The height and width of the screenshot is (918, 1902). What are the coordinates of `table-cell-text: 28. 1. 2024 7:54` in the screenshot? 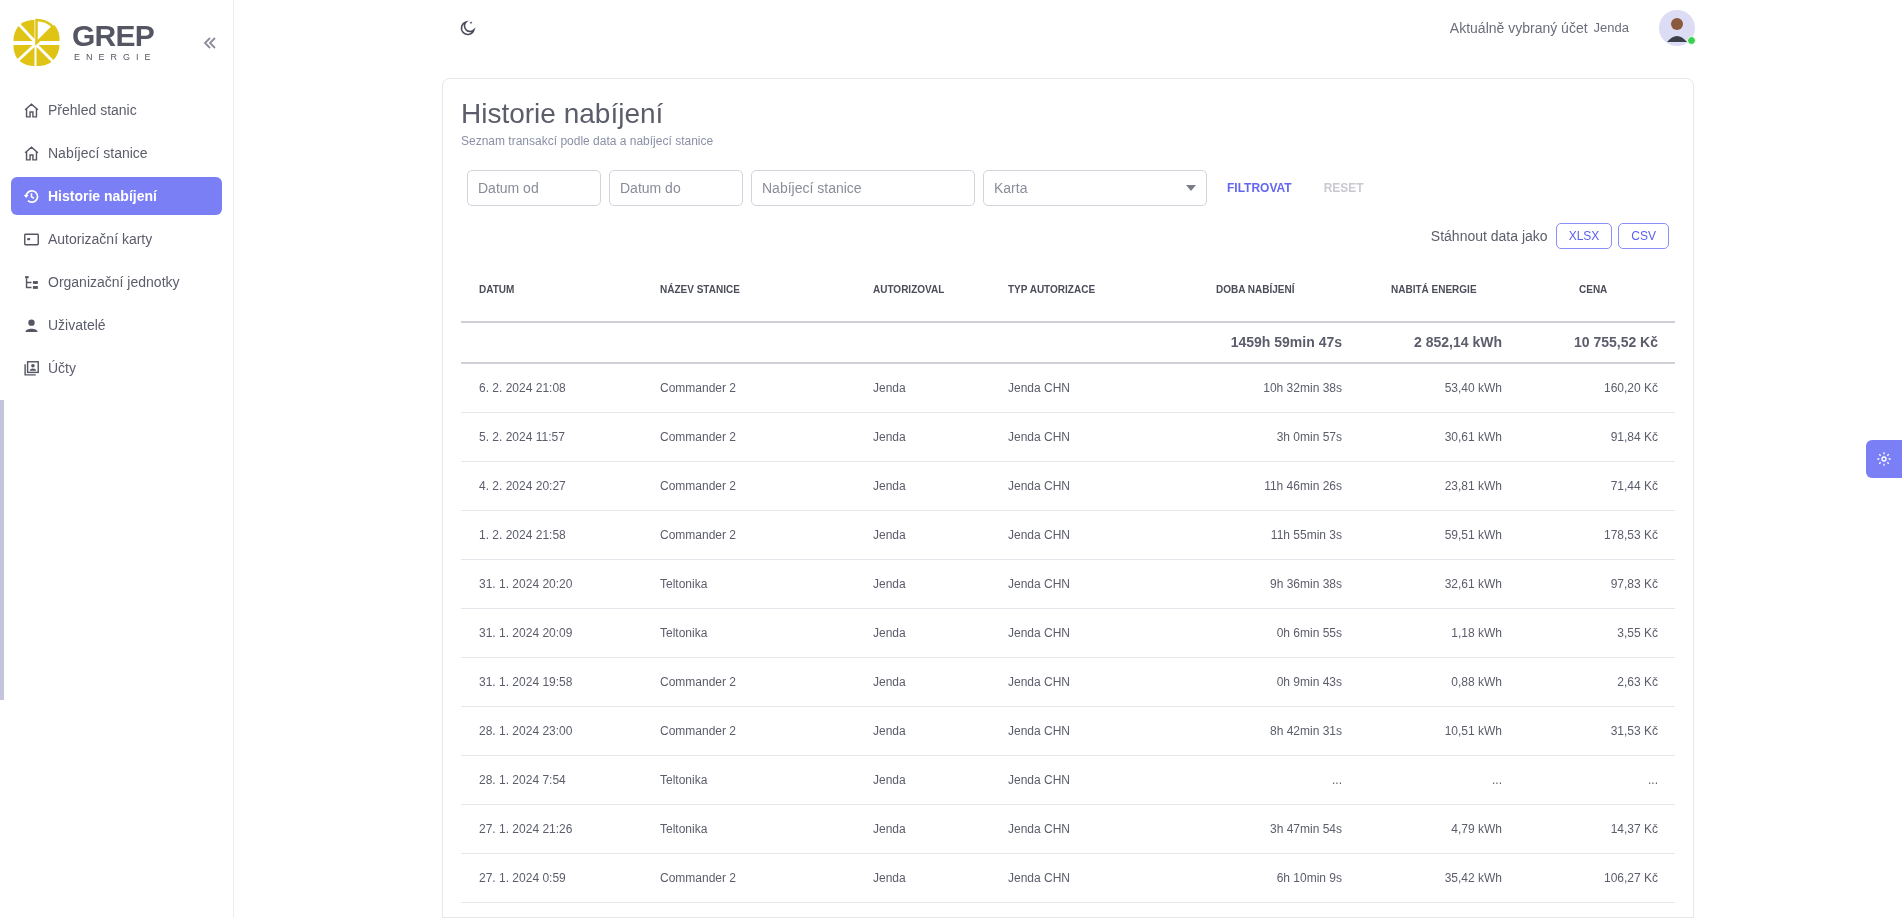 It's located at (522, 780).